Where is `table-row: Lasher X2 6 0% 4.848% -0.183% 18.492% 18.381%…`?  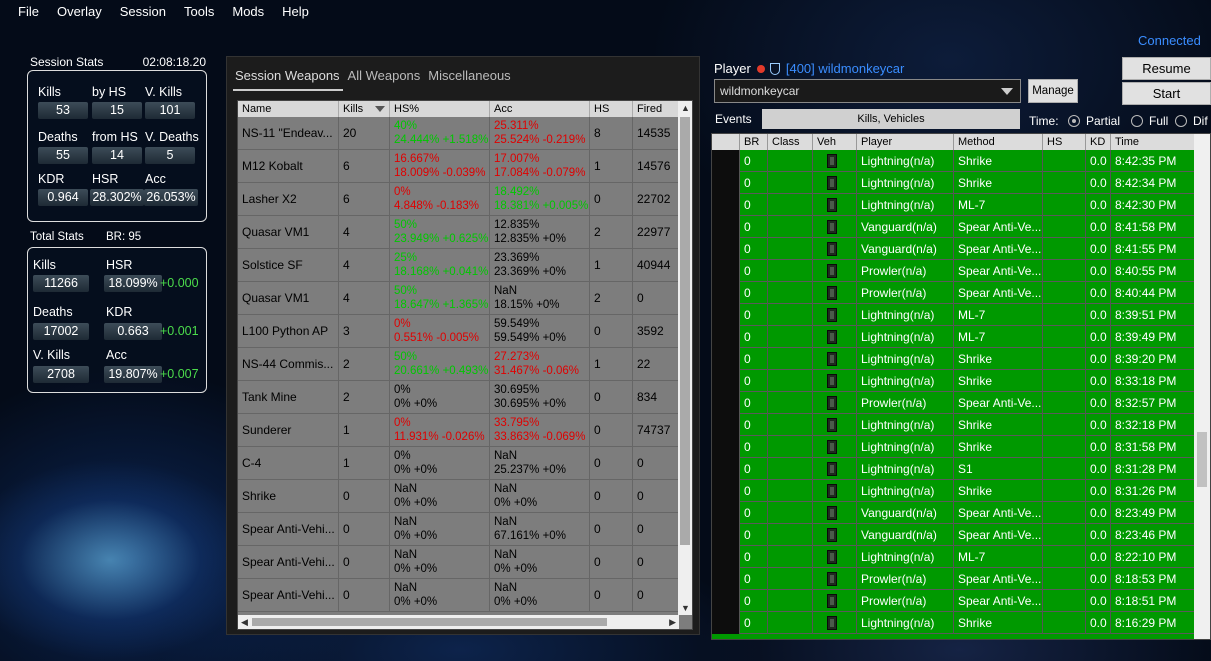
table-row: Lasher X2 6 0% 4.848% -0.183% 18.492% 18.381%… is located at coordinates (458, 199).